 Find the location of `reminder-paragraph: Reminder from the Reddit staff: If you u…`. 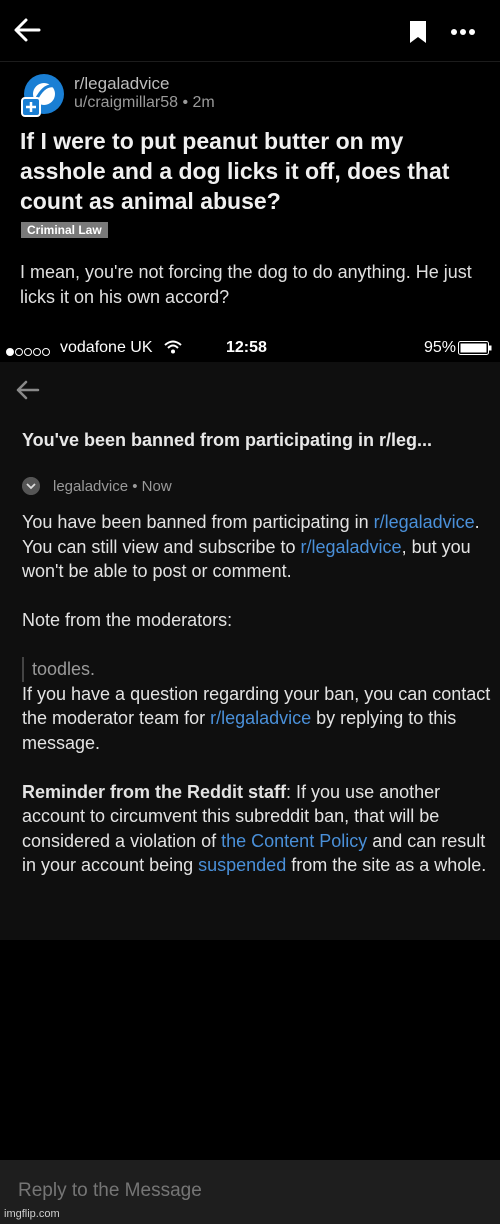

reminder-paragraph: Reminder from the Reddit staff: If you u… is located at coordinates (254, 828).